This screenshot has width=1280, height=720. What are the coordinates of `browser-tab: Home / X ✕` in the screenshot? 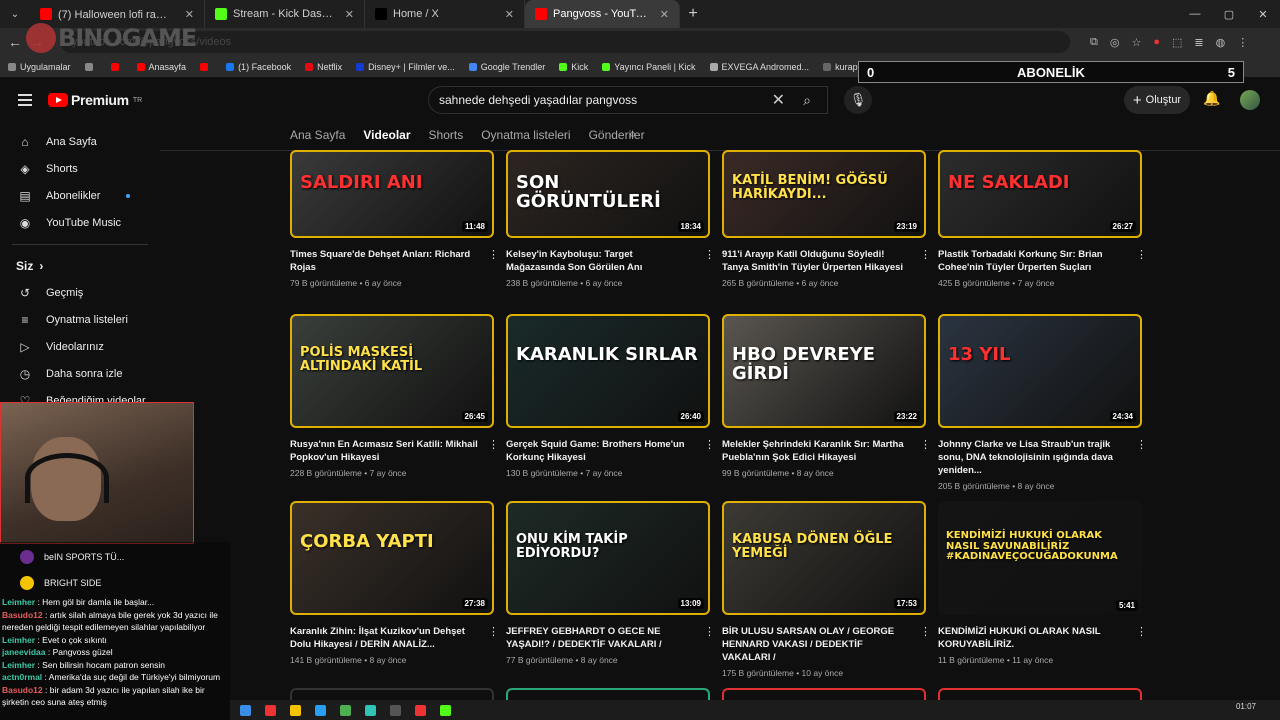 It's located at (445, 14).